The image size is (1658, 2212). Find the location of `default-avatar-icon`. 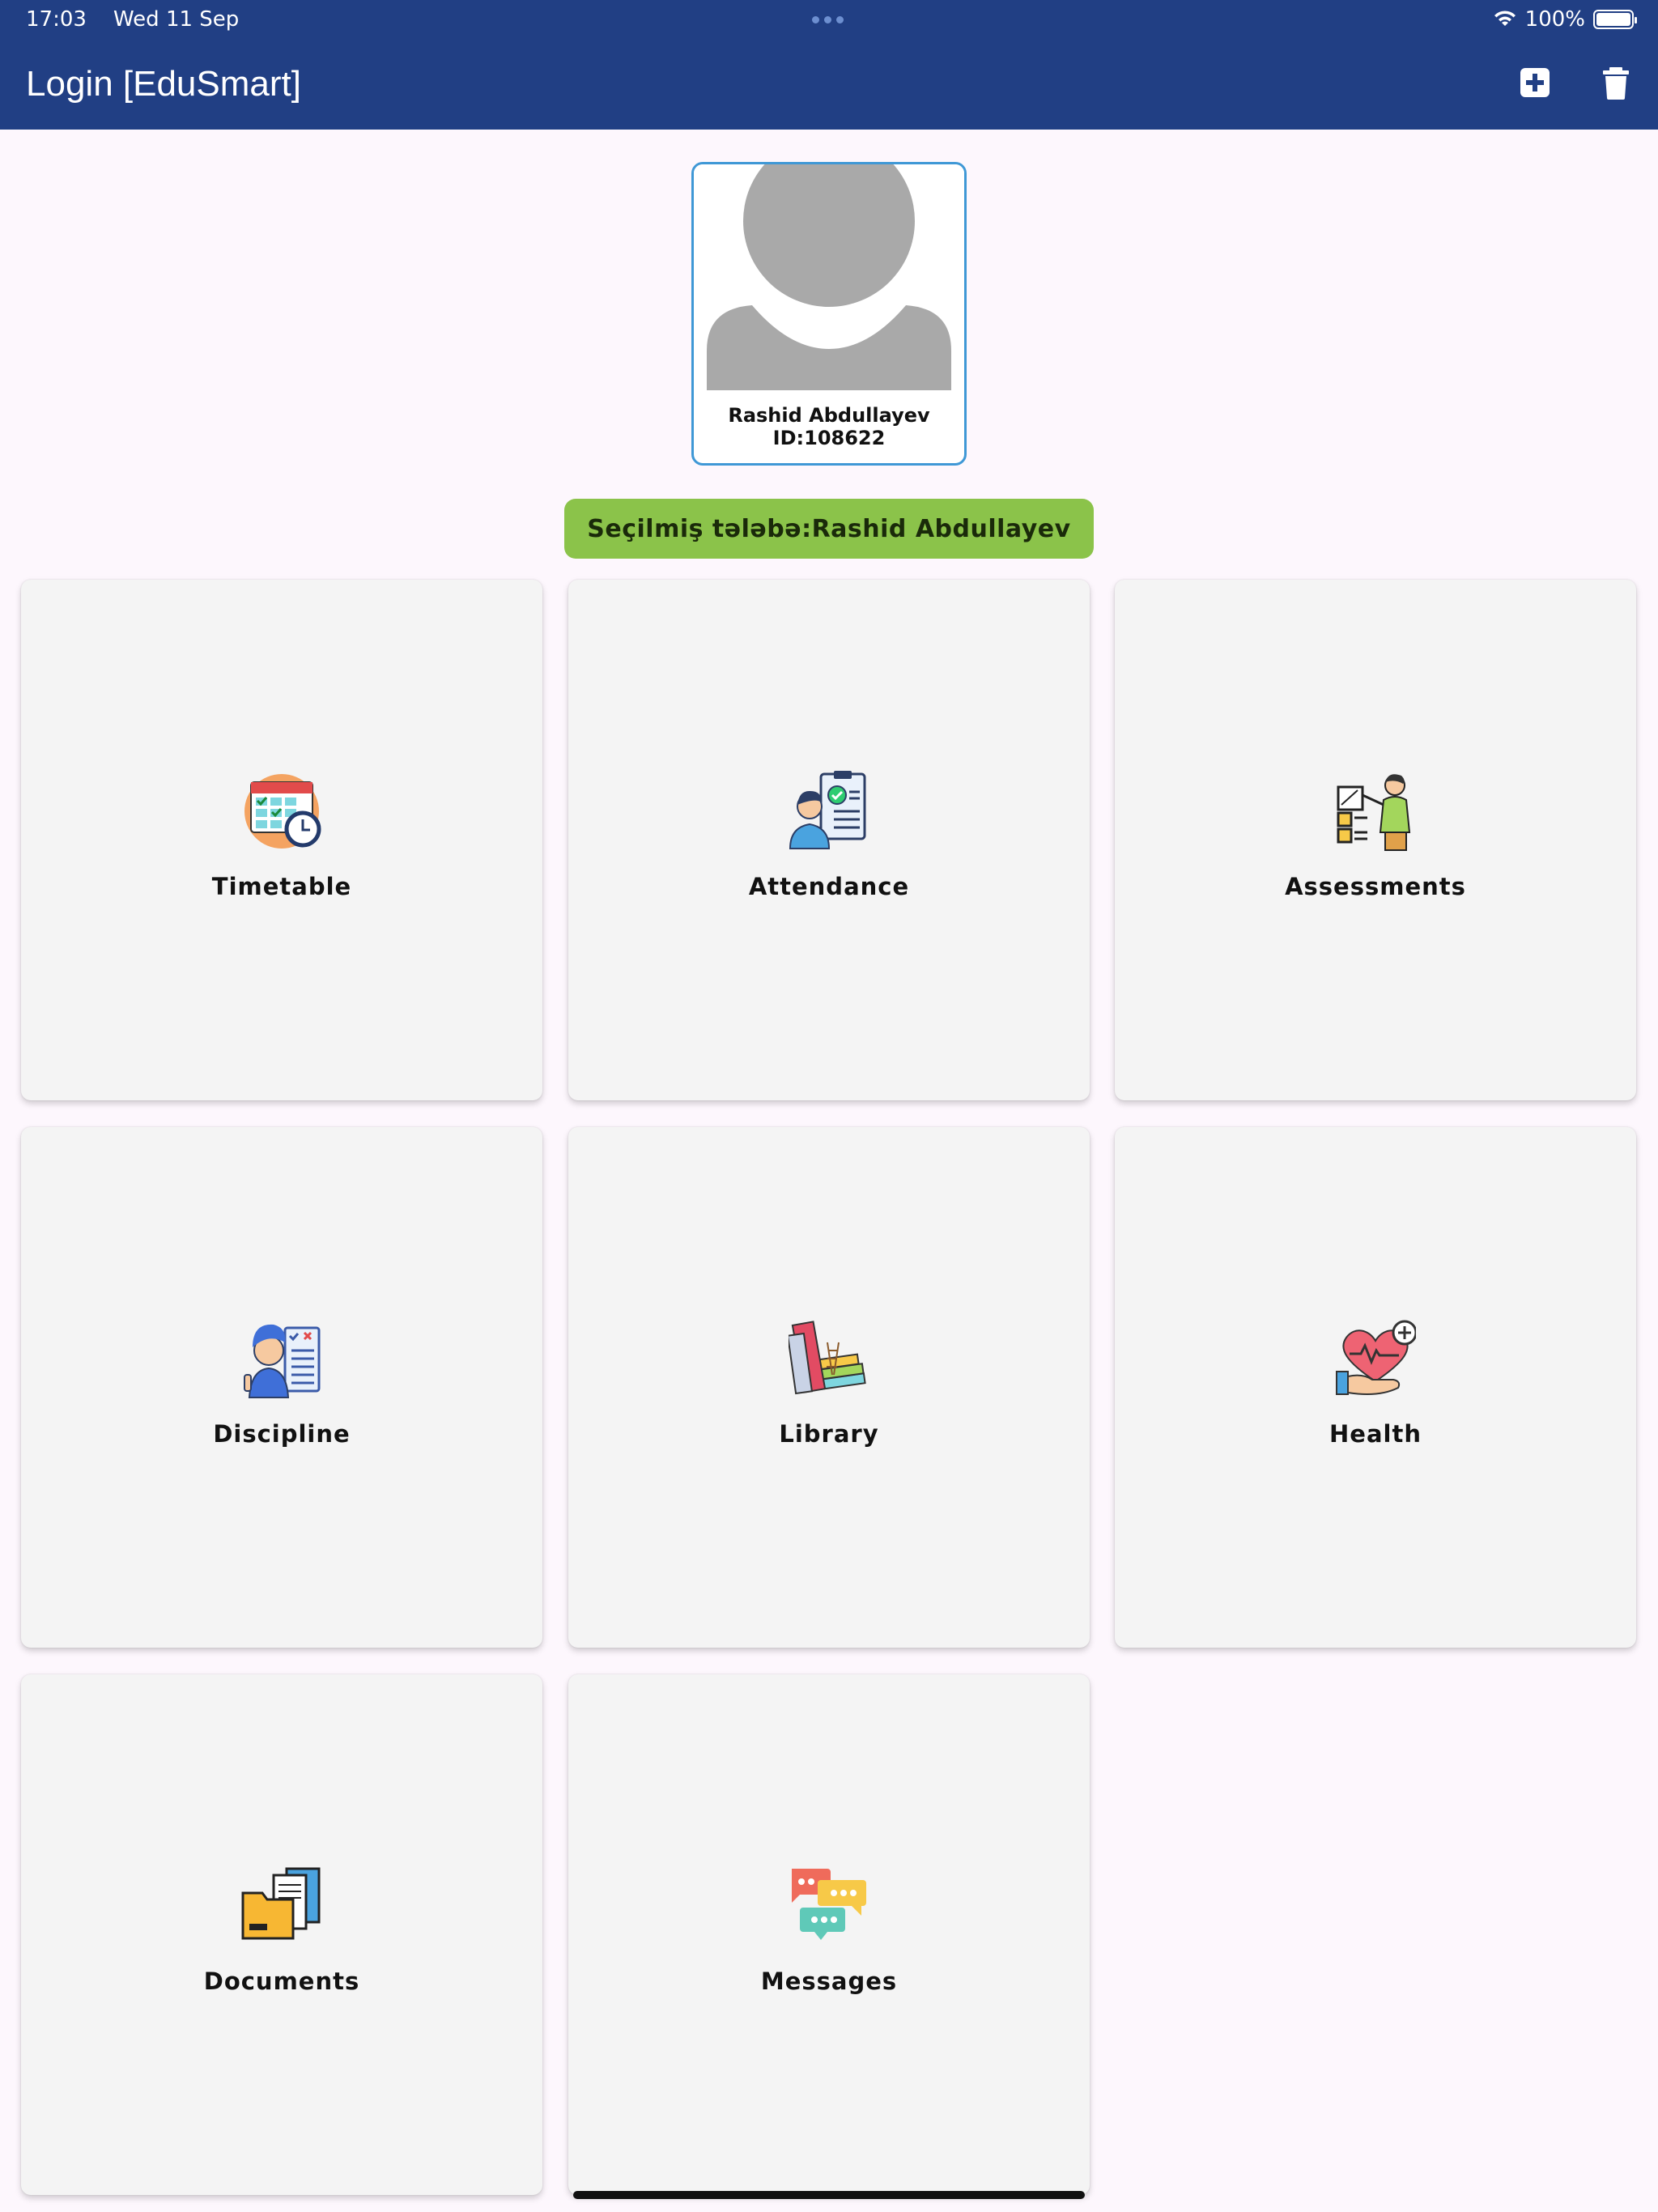

default-avatar-icon is located at coordinates (829, 282).